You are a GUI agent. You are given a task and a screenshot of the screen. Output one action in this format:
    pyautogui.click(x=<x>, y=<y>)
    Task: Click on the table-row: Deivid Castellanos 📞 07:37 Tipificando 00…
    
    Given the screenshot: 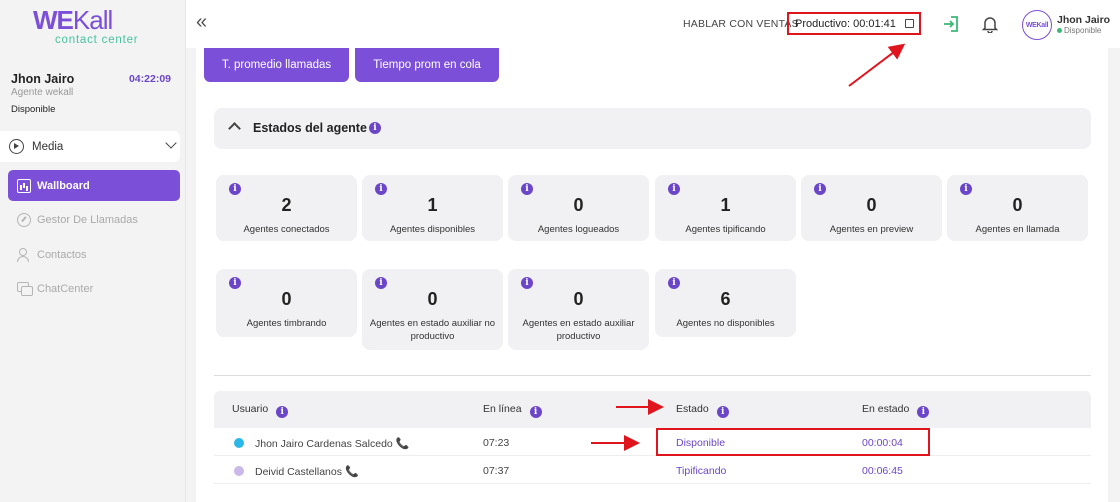 What is the action you would take?
    pyautogui.click(x=652, y=470)
    